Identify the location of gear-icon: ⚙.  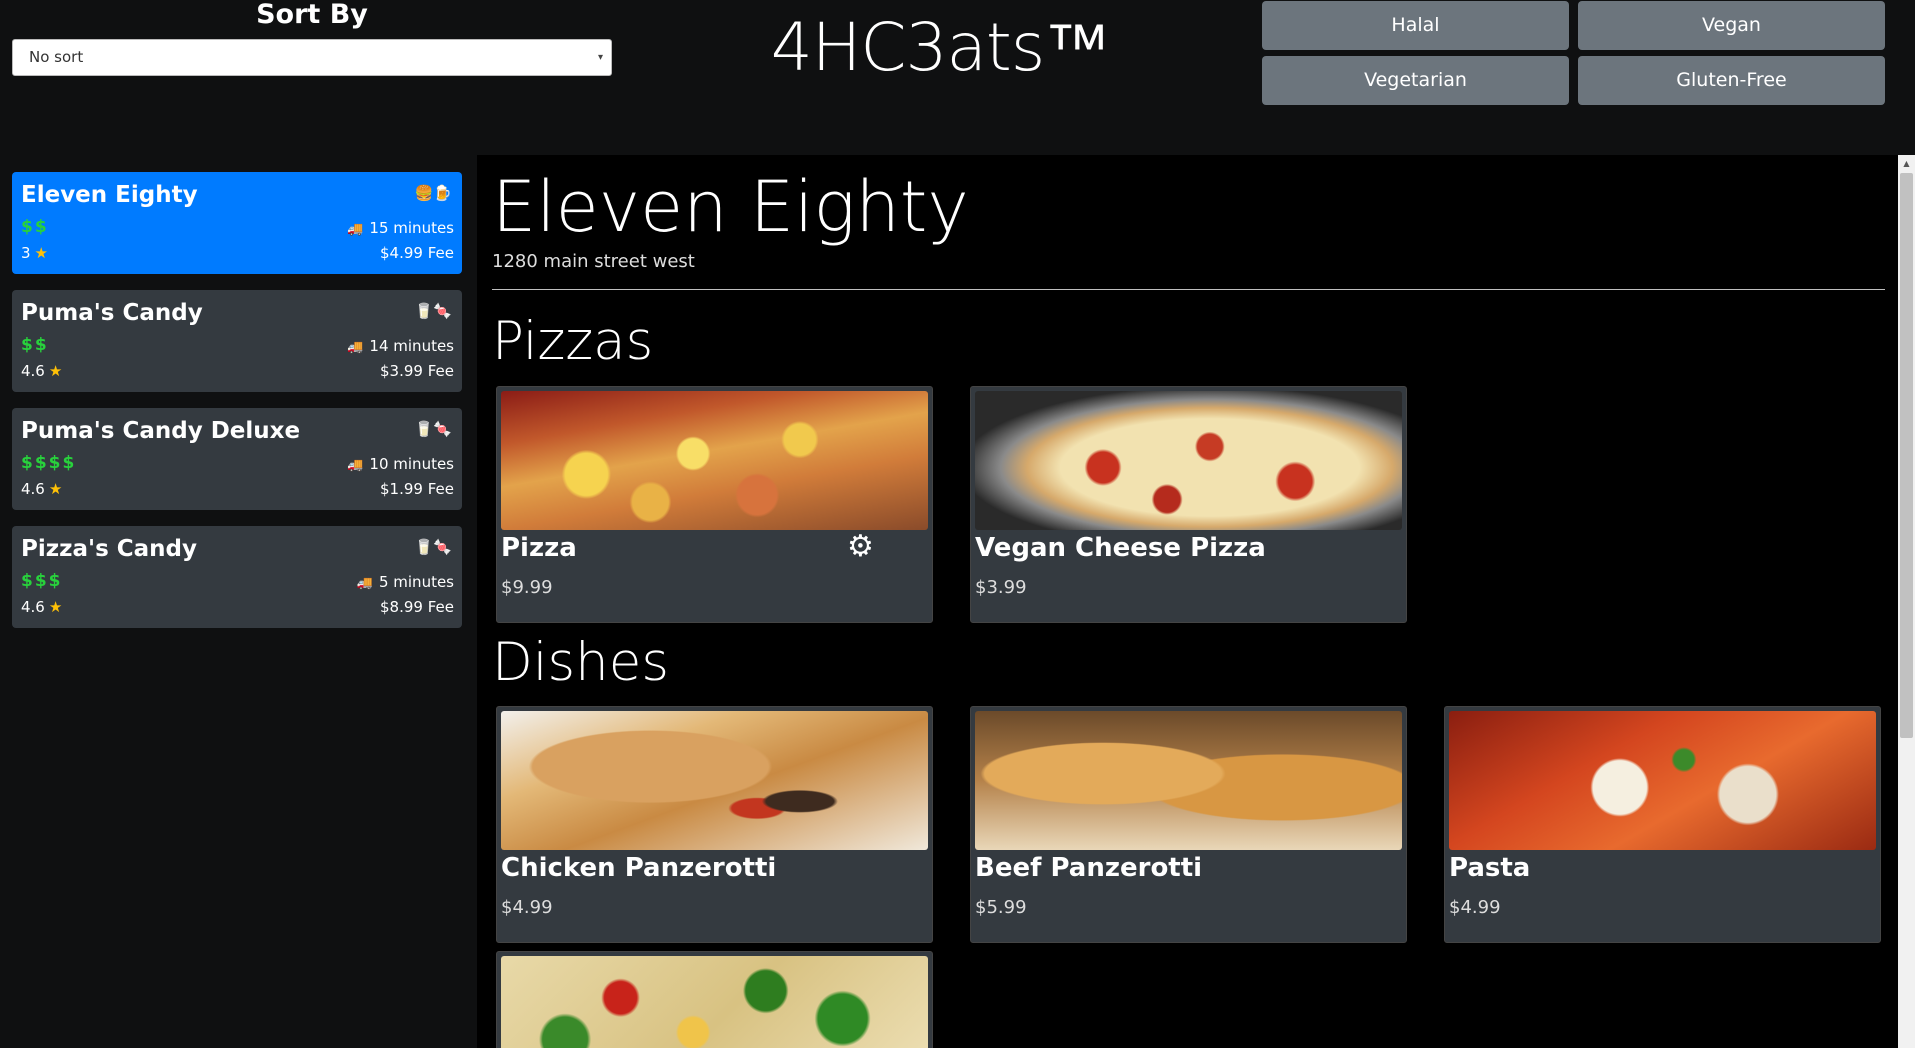
(860, 547).